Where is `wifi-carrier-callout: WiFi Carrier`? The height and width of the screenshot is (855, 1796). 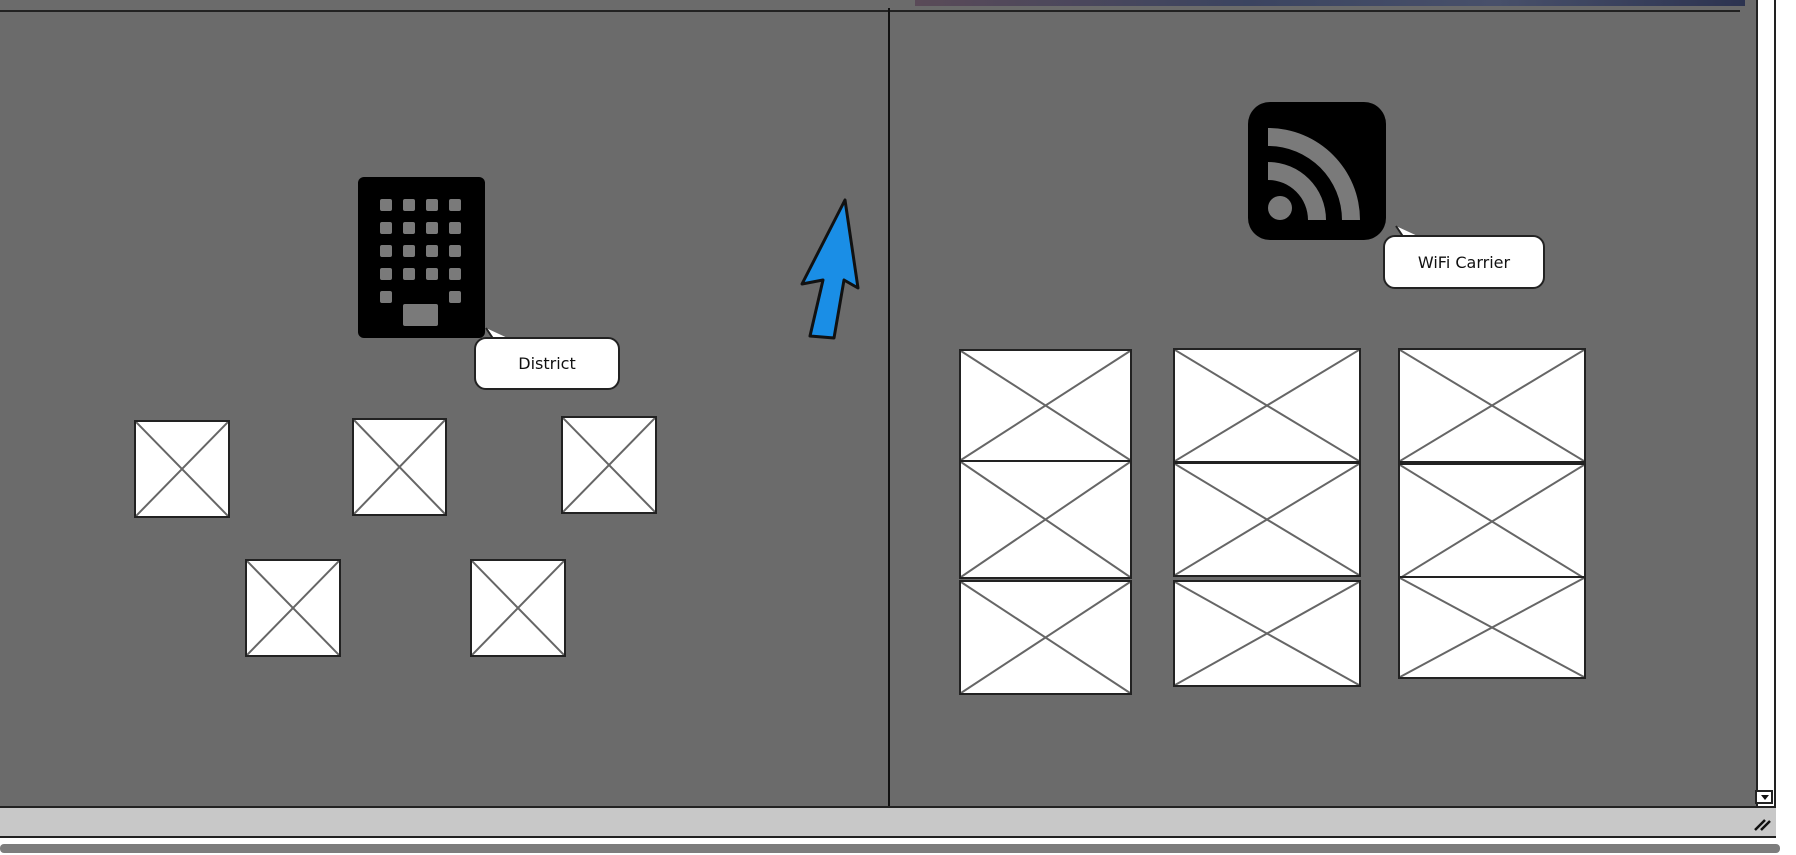
wifi-carrier-callout: WiFi Carrier is located at coordinates (1464, 262).